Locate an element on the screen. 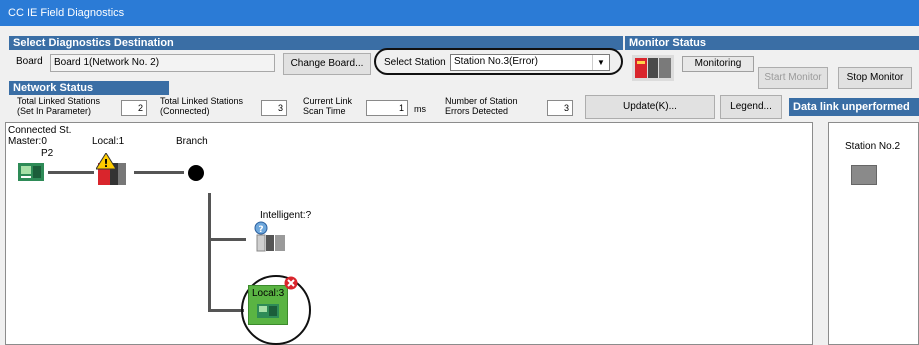 Image resolution: width=919 pixels, height=345 pixels. total-linked-conn-value: 3 is located at coordinates (274, 108).